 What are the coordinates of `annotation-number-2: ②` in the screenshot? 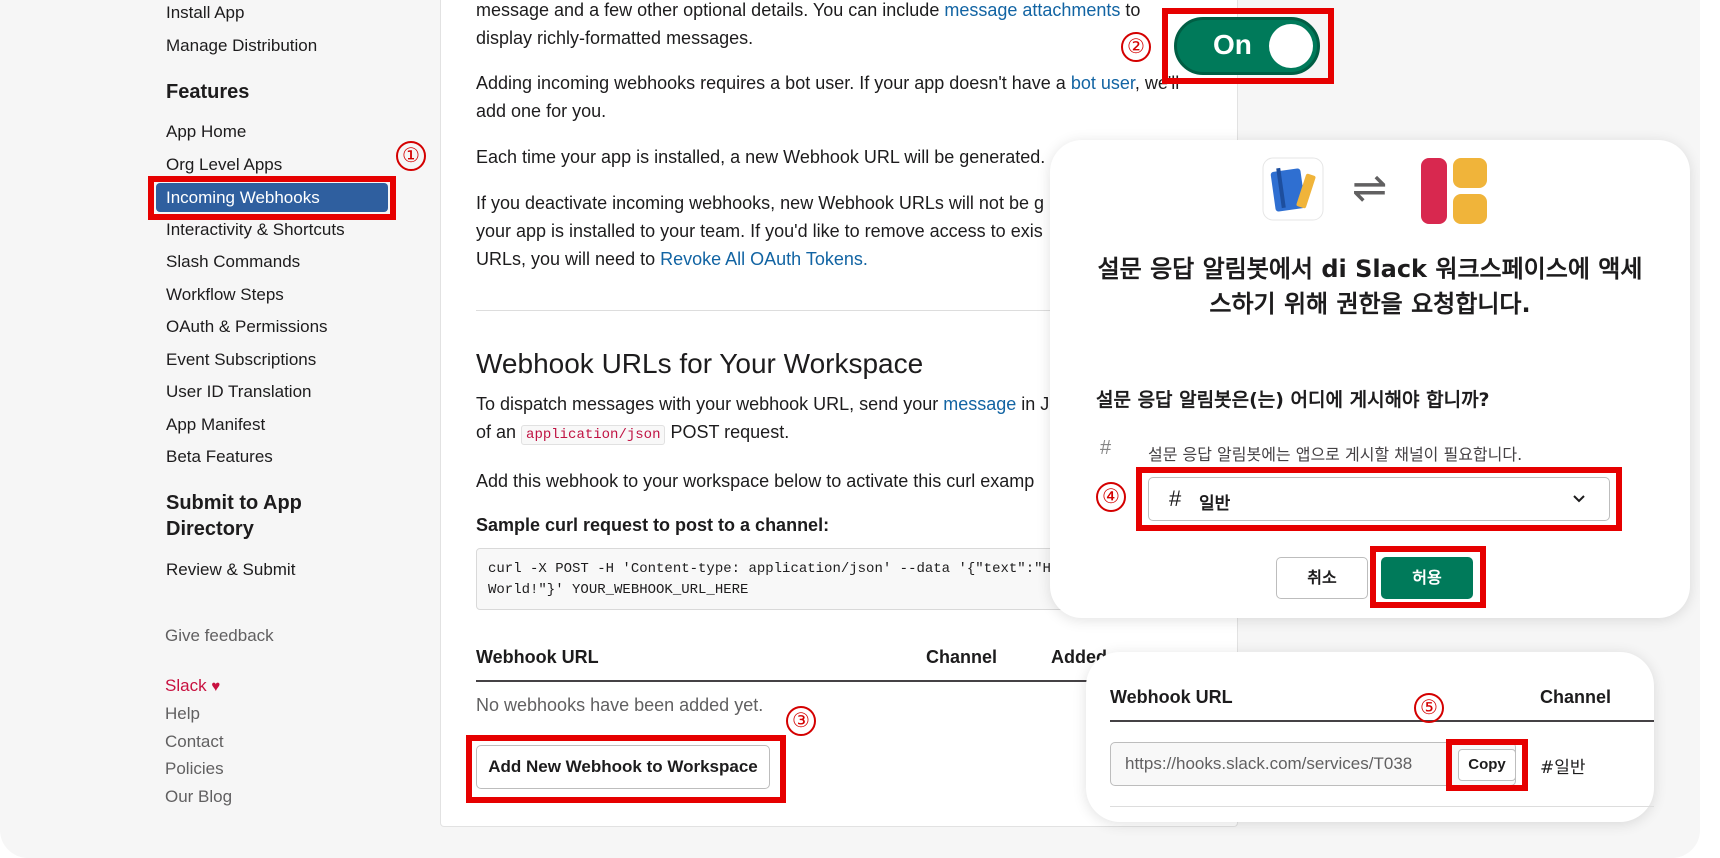 It's located at (1136, 47).